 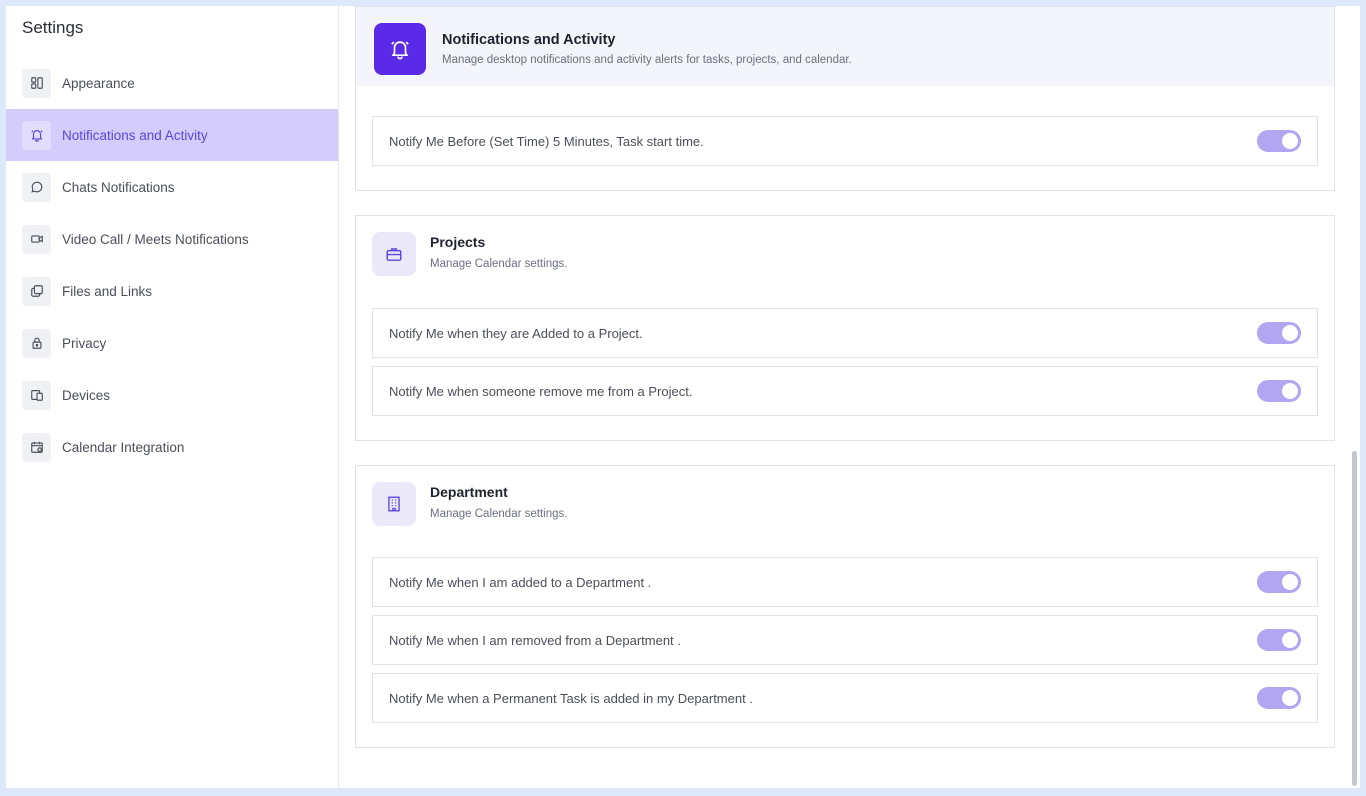 What do you see at coordinates (123, 447) in the screenshot?
I see `sidebar-item-label: Calendar Integration` at bounding box center [123, 447].